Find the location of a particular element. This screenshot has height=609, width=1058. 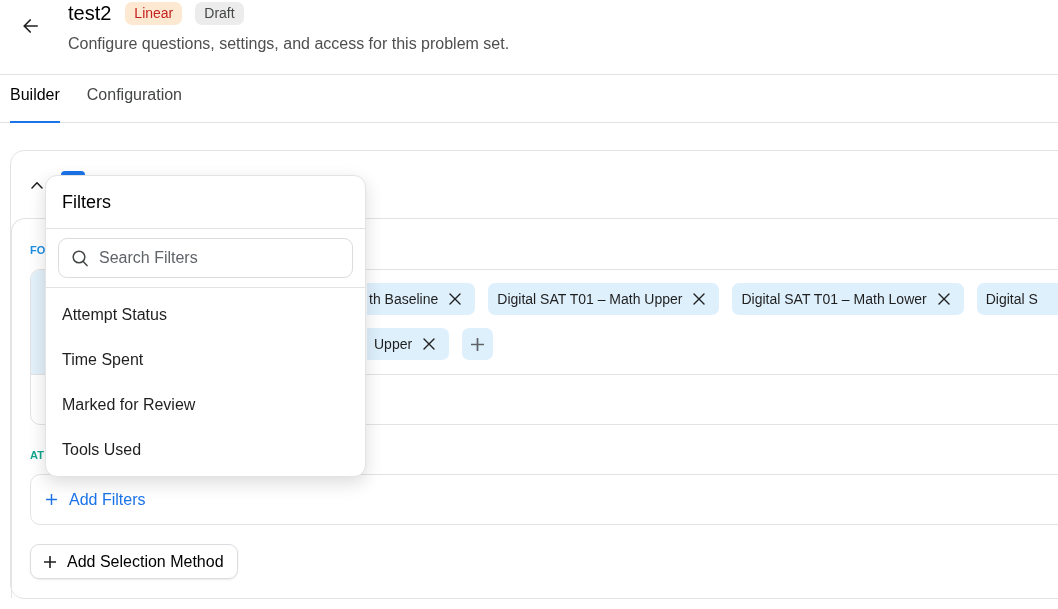

filter-chip: Digital SAT T01 – Math Lower is located at coordinates (848, 299).